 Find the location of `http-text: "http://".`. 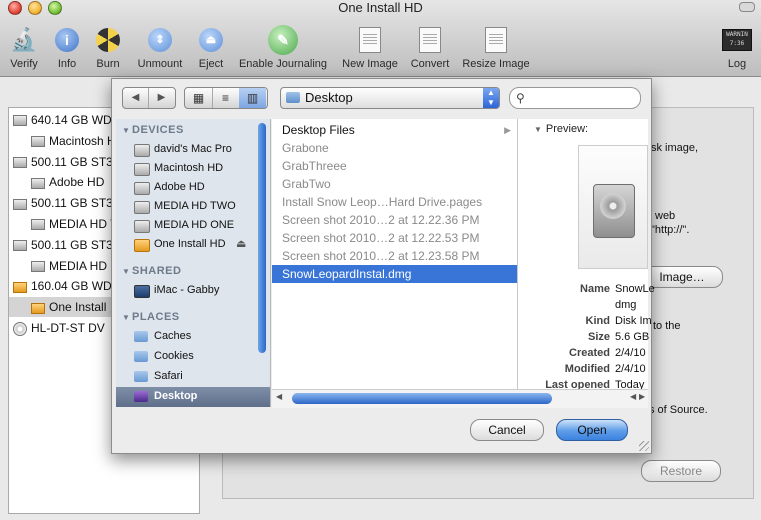

http-text: "http://". is located at coordinates (670, 230).